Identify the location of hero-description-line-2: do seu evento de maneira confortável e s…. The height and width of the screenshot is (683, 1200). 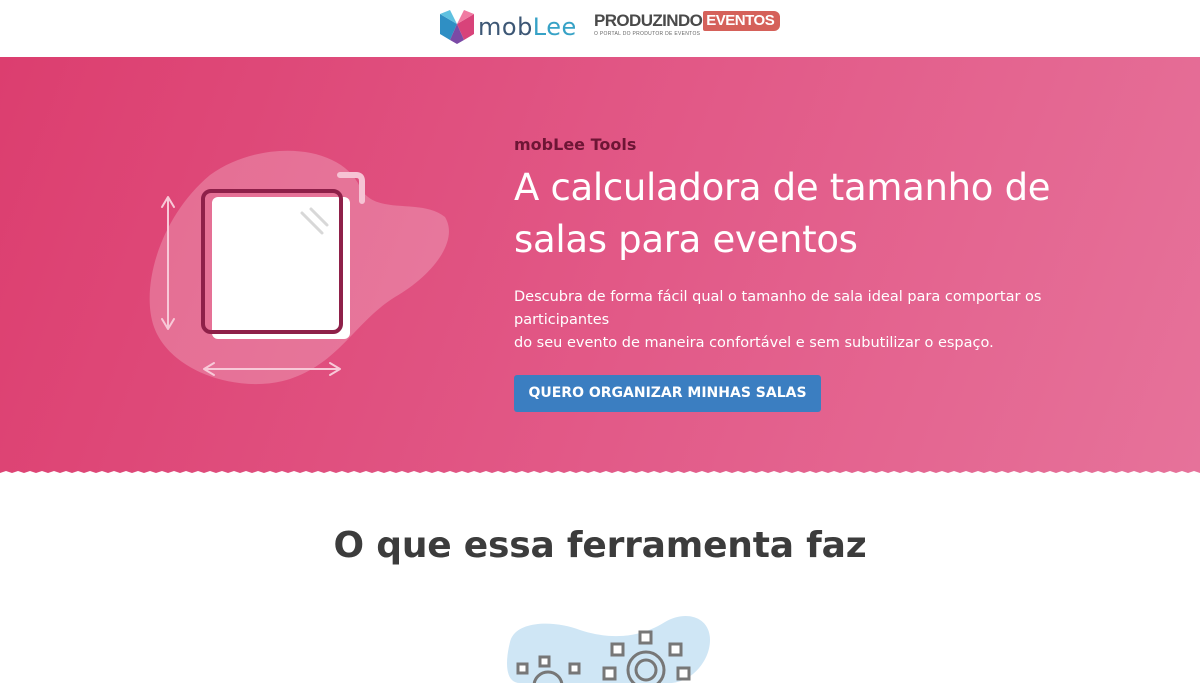
(754, 343).